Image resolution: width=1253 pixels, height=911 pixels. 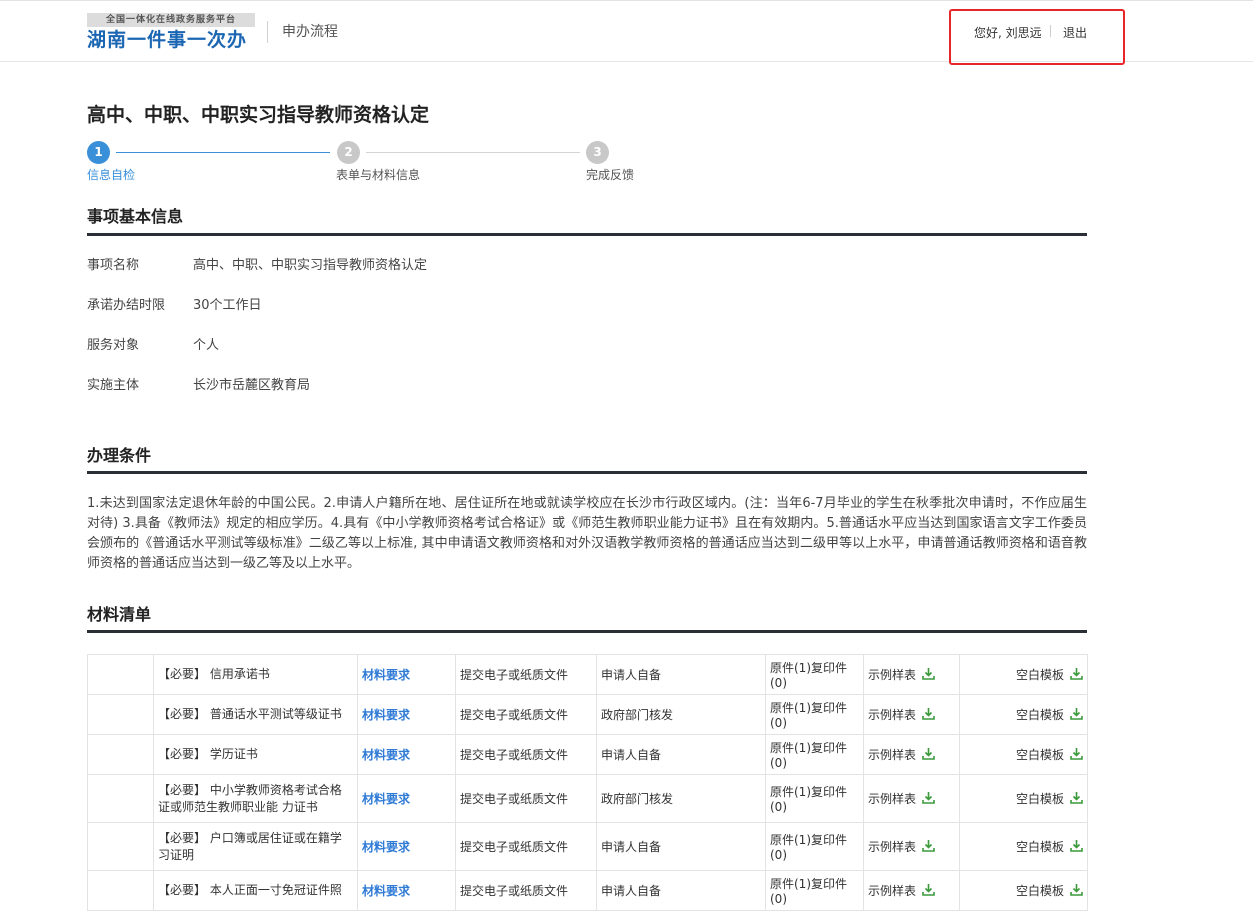 I want to click on platform-logo: 全国一体化在线政务服务平台 湖南一件事一次办, so click(x=172, y=32).